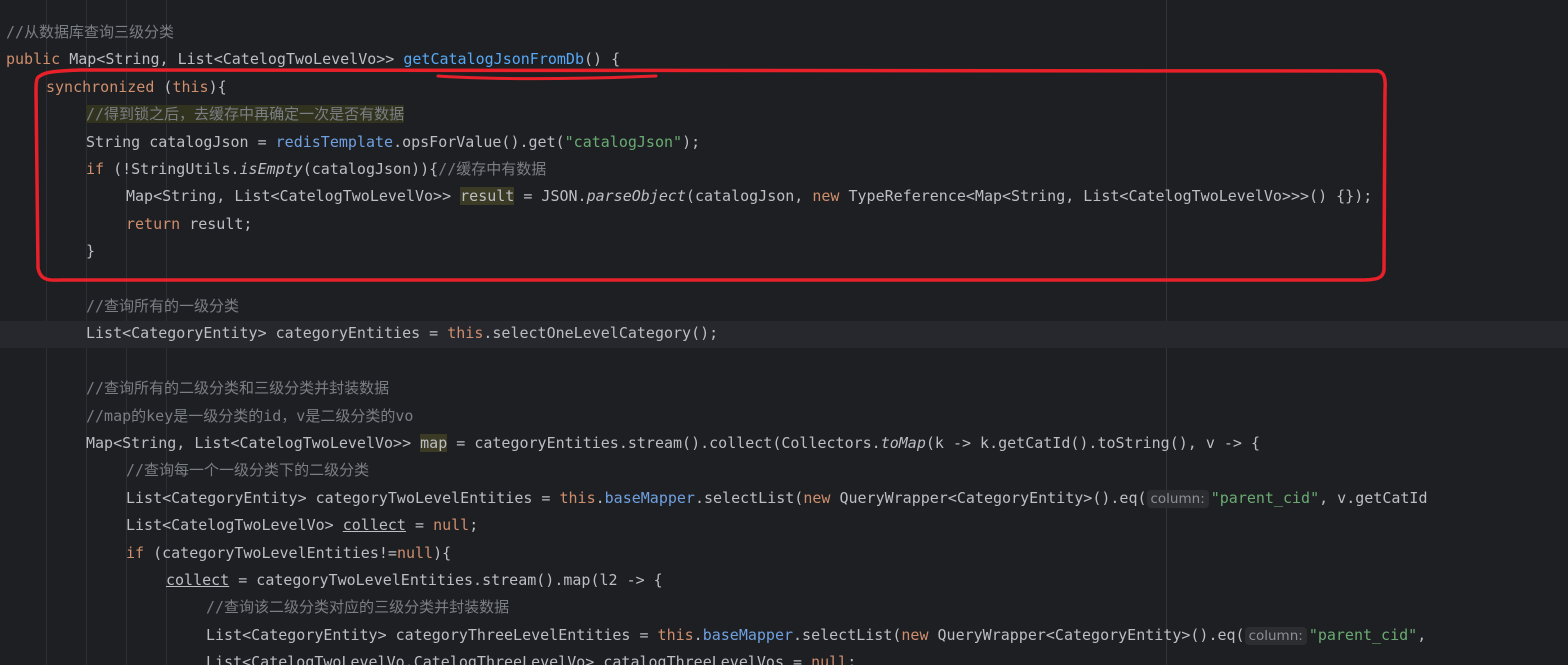 The height and width of the screenshot is (665, 1568). I want to click on code-line: //查询每一个一级分类下的二级分类, so click(247, 470).